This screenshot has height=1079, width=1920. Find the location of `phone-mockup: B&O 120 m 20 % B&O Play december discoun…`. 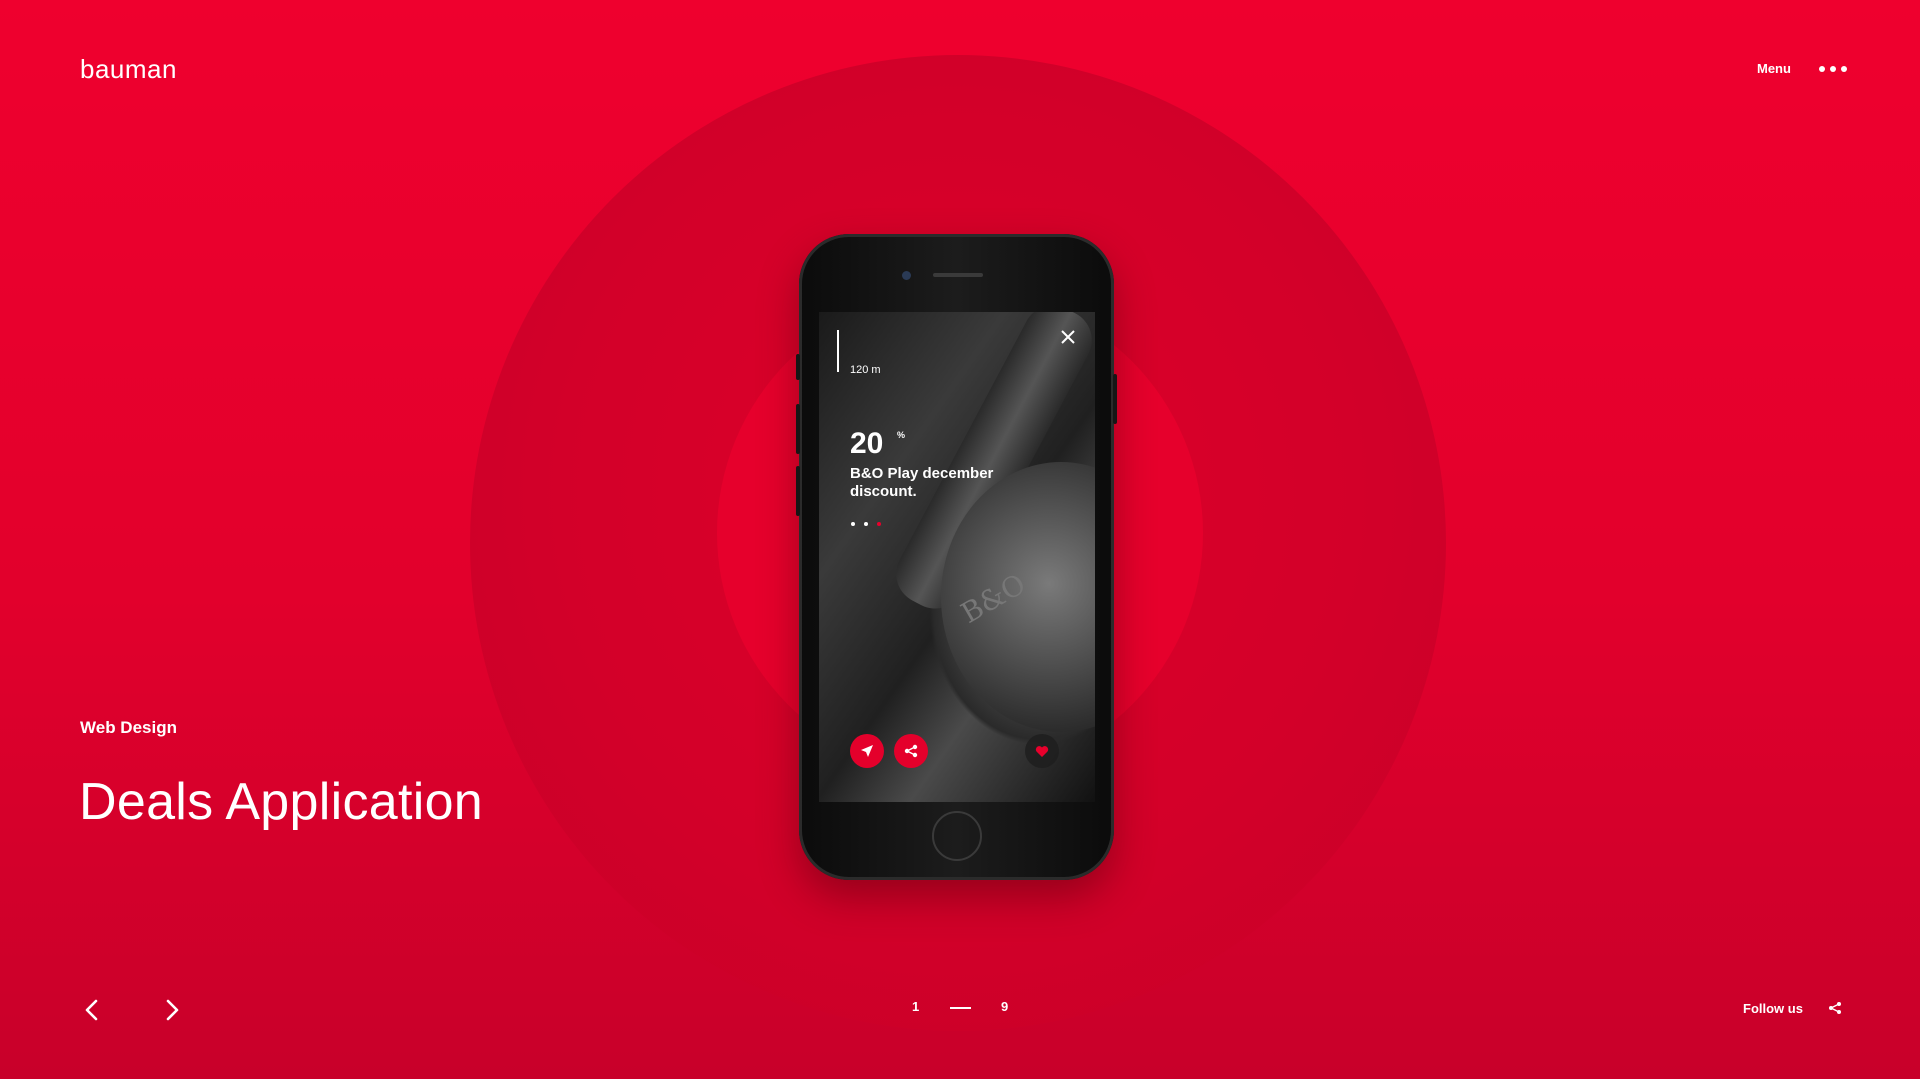

phone-mockup: B&O 120 m 20 % B&O Play december discoun… is located at coordinates (956, 557).